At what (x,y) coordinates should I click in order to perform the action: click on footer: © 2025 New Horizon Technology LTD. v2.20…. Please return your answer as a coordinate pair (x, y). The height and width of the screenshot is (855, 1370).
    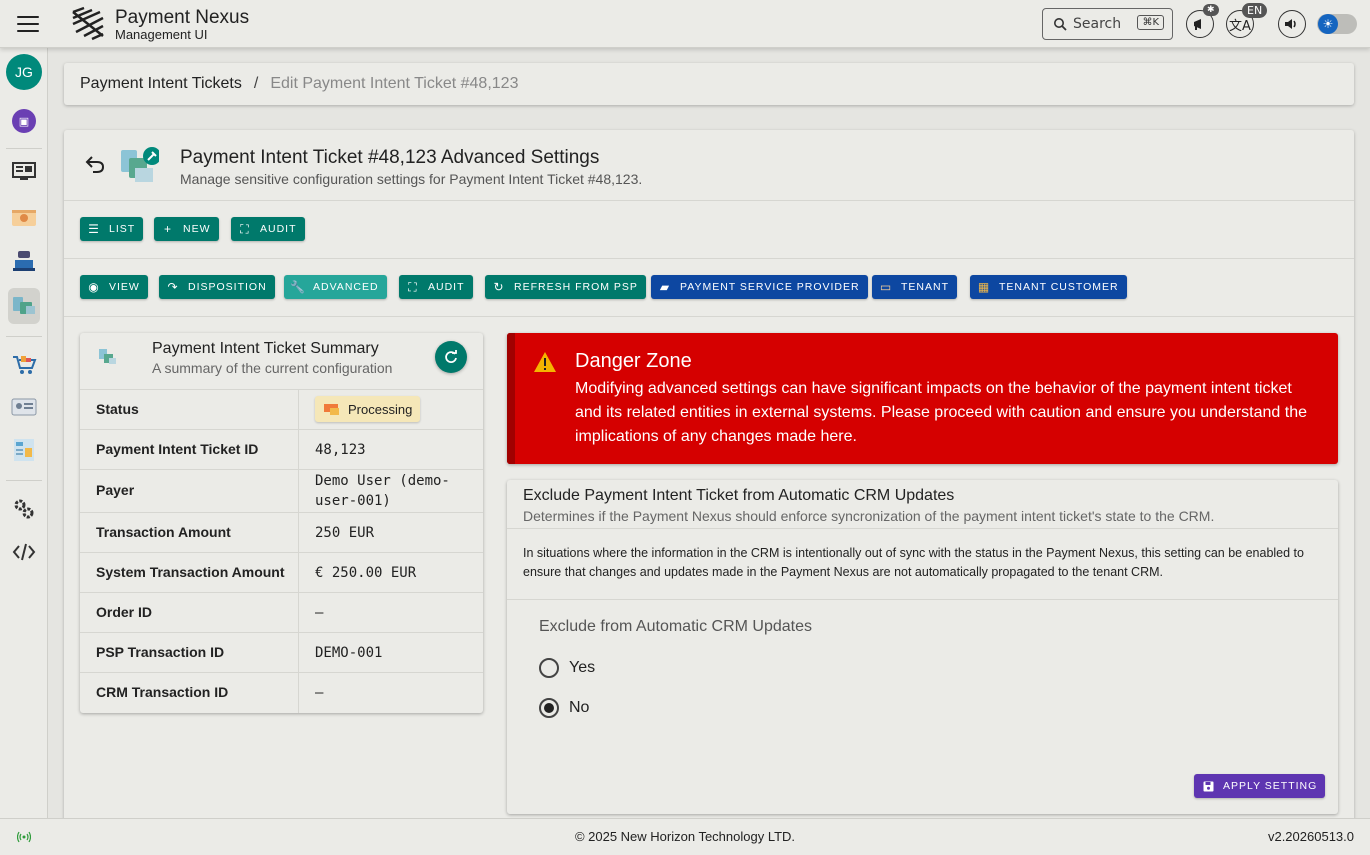
    Looking at the image, I should click on (685, 836).